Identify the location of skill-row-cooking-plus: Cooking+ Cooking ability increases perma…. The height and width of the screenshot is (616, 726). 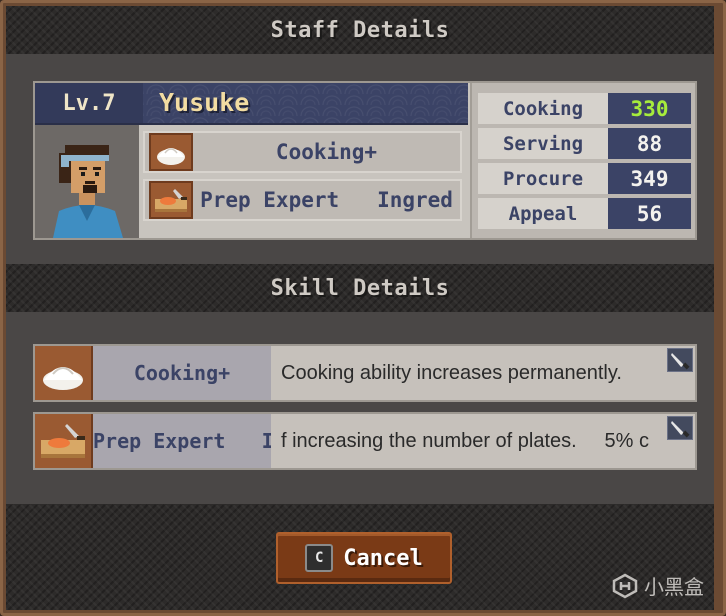
(365, 373).